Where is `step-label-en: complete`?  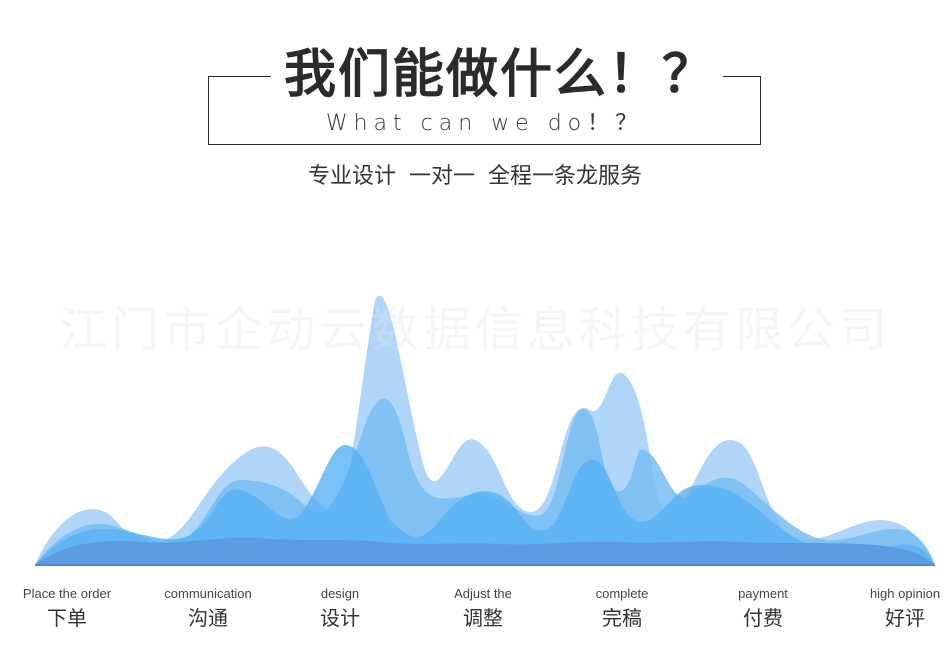
step-label-en: complete is located at coordinates (622, 593).